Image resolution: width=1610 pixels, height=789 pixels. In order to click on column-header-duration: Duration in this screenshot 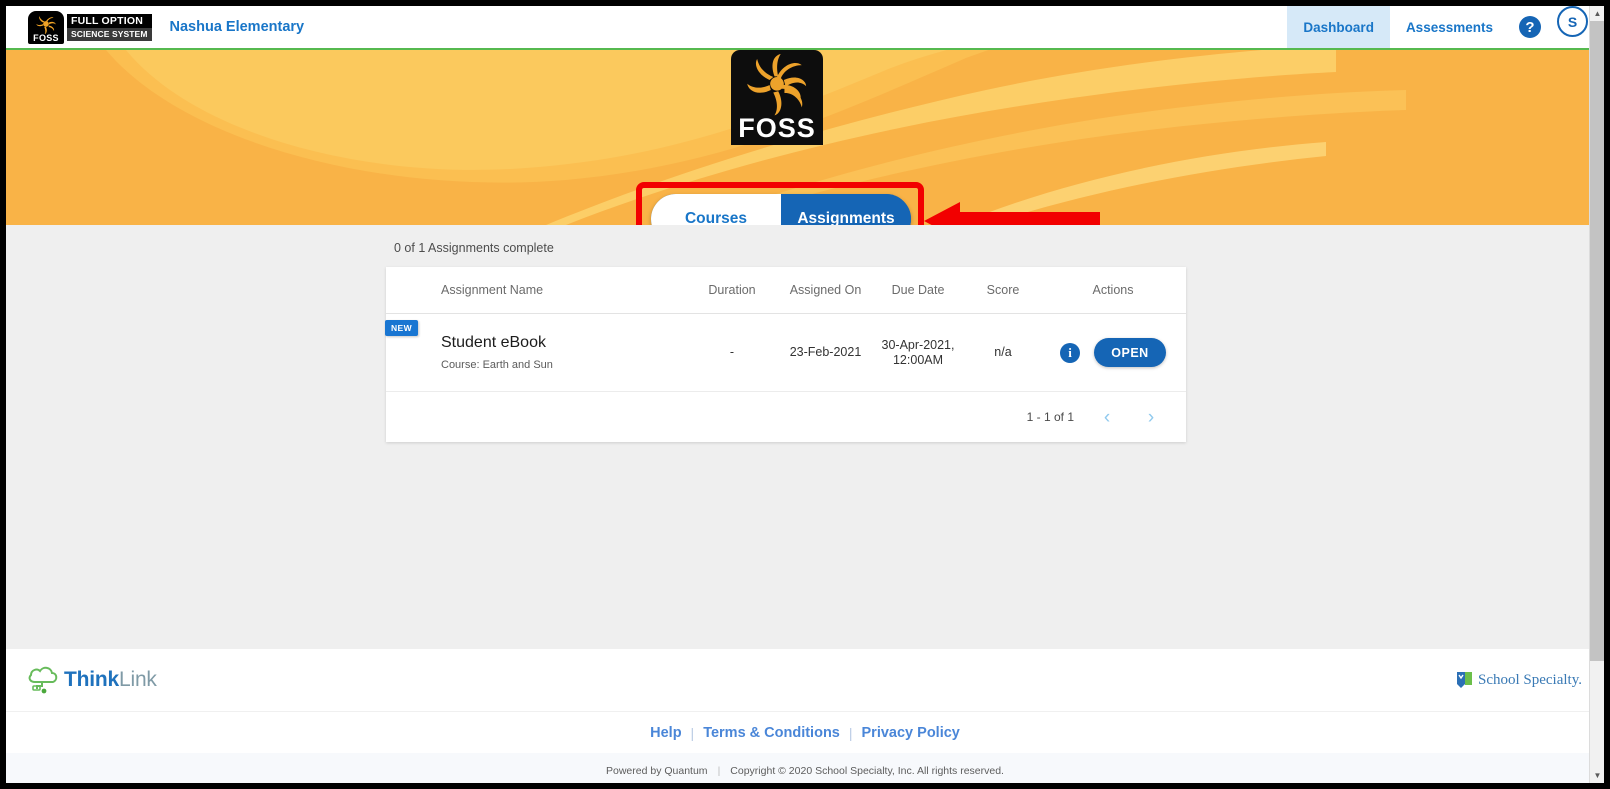, I will do `click(732, 290)`.